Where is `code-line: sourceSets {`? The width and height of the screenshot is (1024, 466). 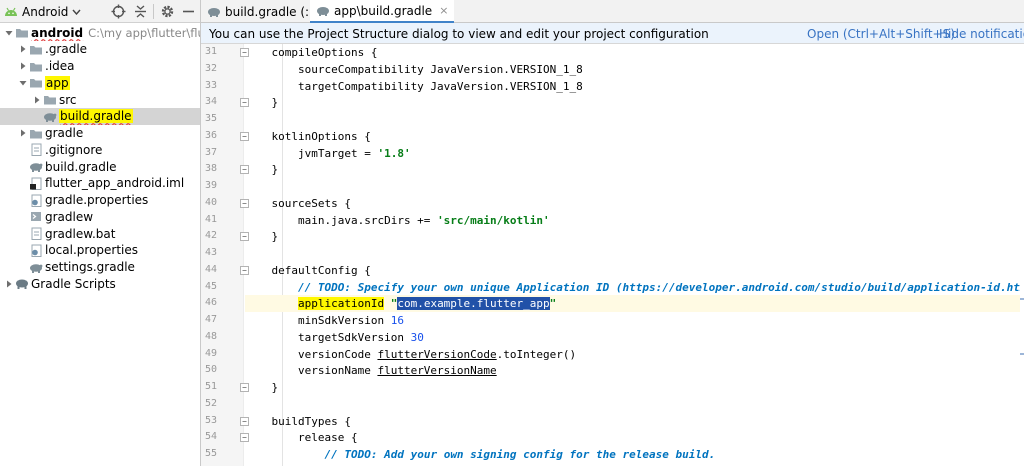 code-line: sourceSets { is located at coordinates (632, 203).